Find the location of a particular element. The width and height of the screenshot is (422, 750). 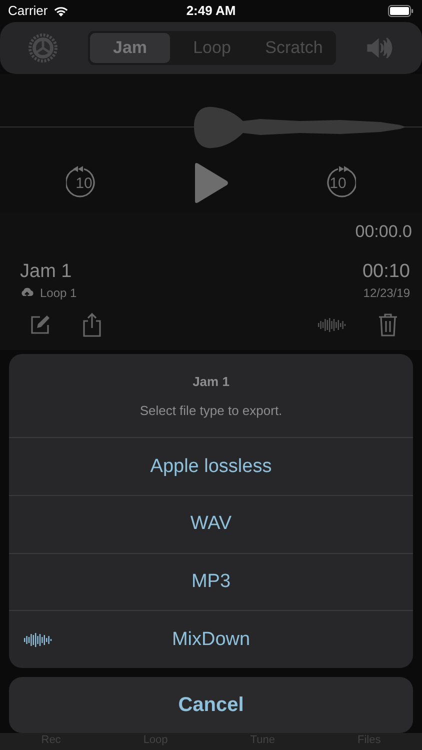

export-option: MP3 is located at coordinates (211, 581).